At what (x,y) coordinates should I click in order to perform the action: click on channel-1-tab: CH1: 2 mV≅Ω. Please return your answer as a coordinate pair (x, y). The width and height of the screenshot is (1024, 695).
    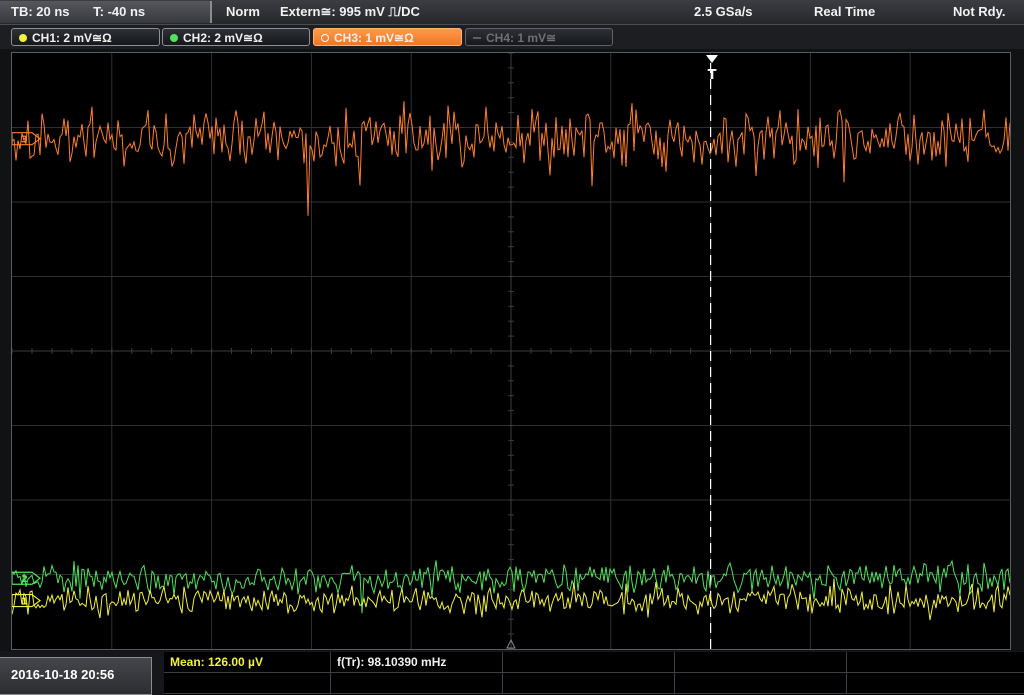
    Looking at the image, I should click on (85, 37).